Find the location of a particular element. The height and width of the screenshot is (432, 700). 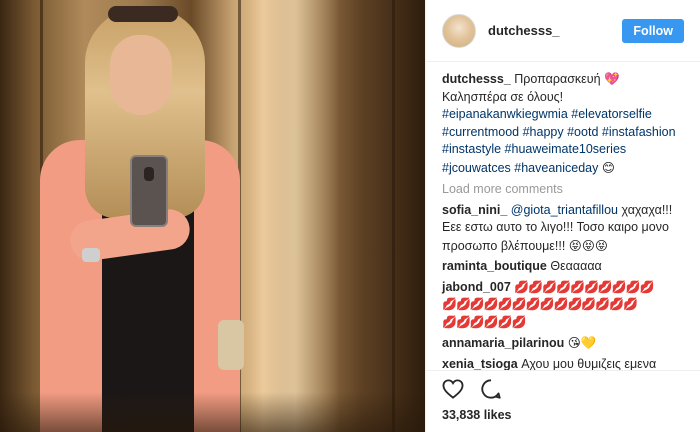

hashtag: #currentmood is located at coordinates (480, 132).